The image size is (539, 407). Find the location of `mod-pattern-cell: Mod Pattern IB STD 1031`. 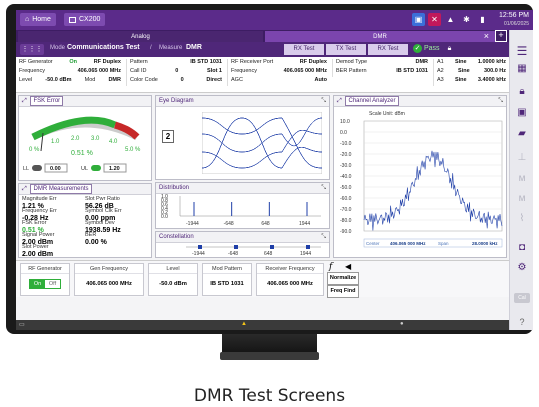

mod-pattern-cell: Mod Pattern IB STD 1031 is located at coordinates (227, 279).